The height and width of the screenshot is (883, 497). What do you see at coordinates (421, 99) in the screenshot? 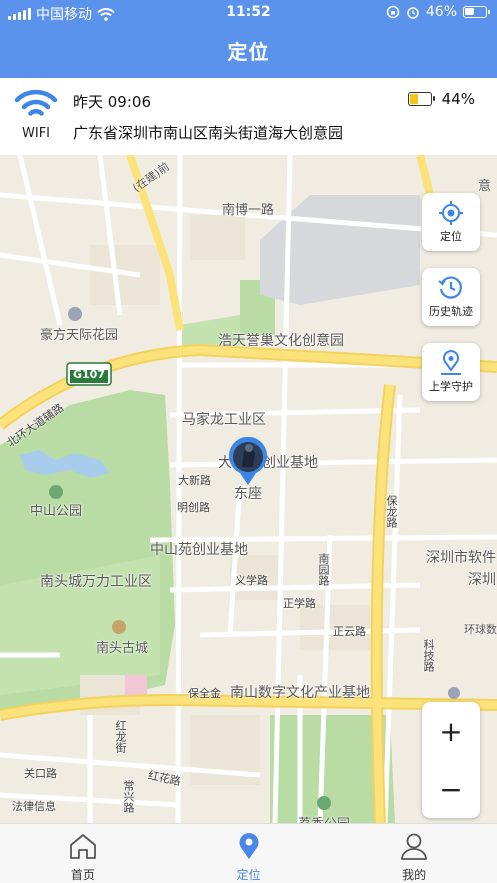
I see `battery-icon` at bounding box center [421, 99].